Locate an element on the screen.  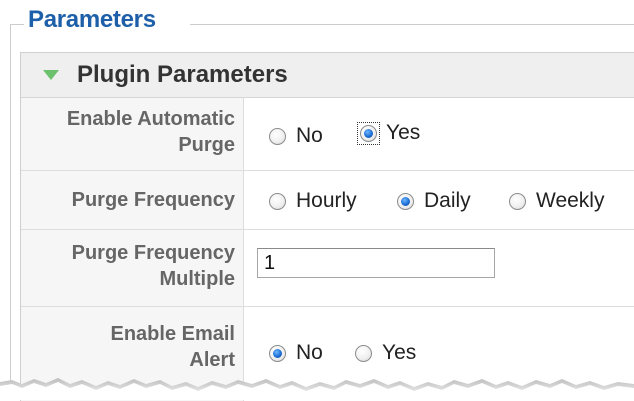
label-cell: Purge Frequency Multiple is located at coordinates (132, 268).